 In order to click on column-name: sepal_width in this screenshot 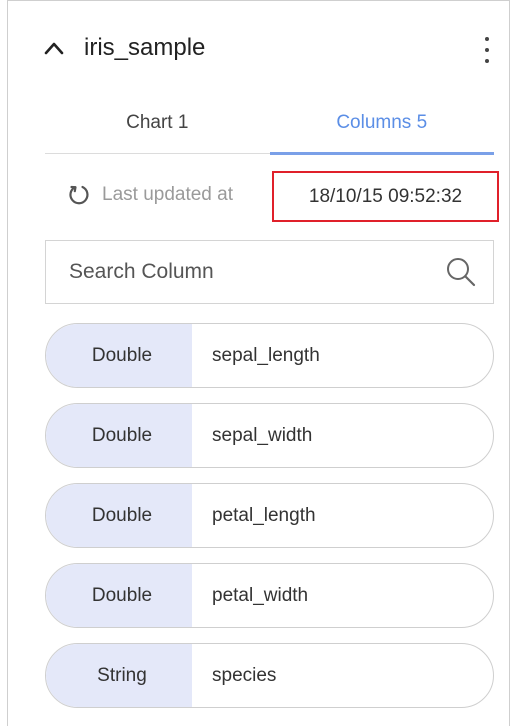, I will do `click(262, 435)`.